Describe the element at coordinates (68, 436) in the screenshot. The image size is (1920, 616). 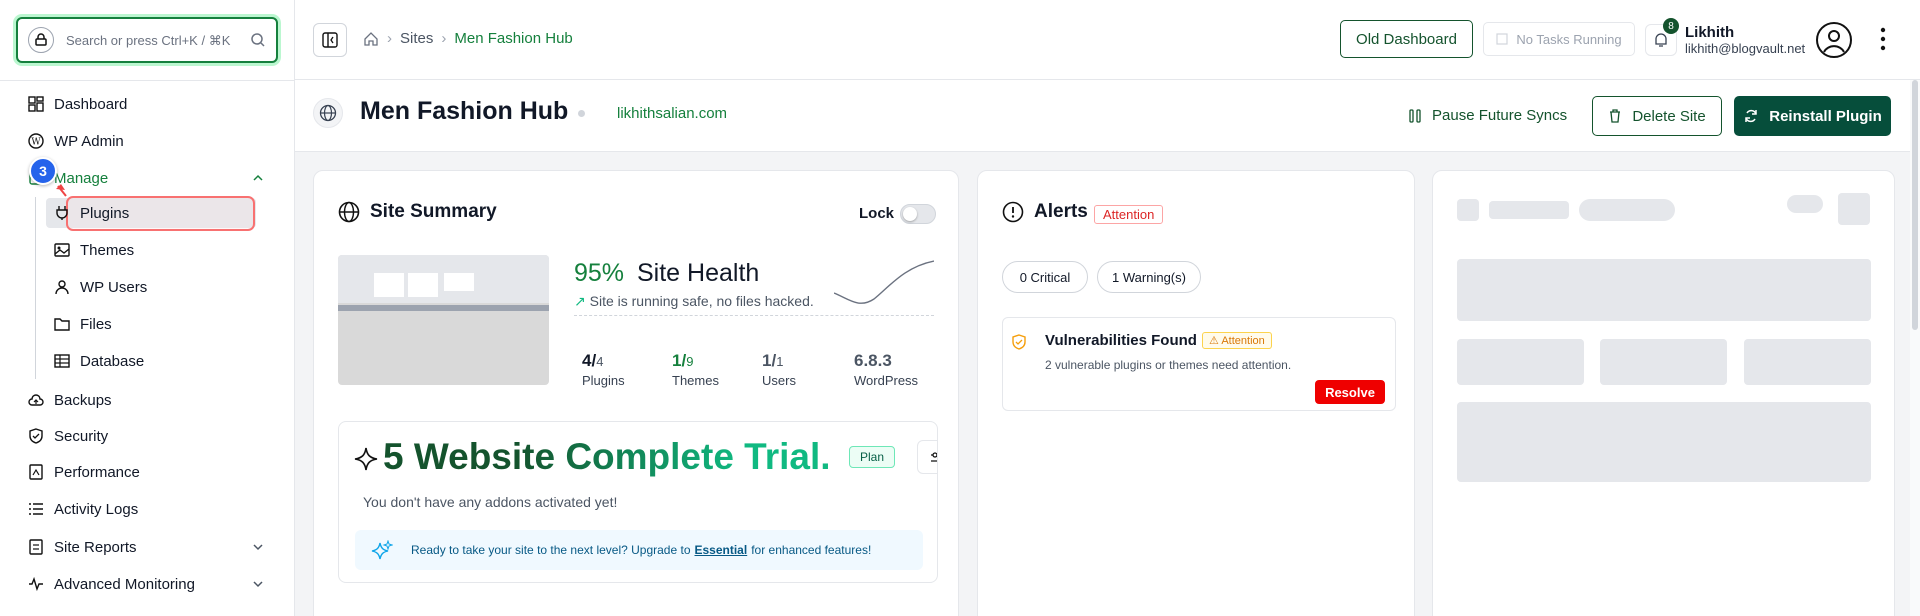
I see `sidebar-item-security: Security` at that location.